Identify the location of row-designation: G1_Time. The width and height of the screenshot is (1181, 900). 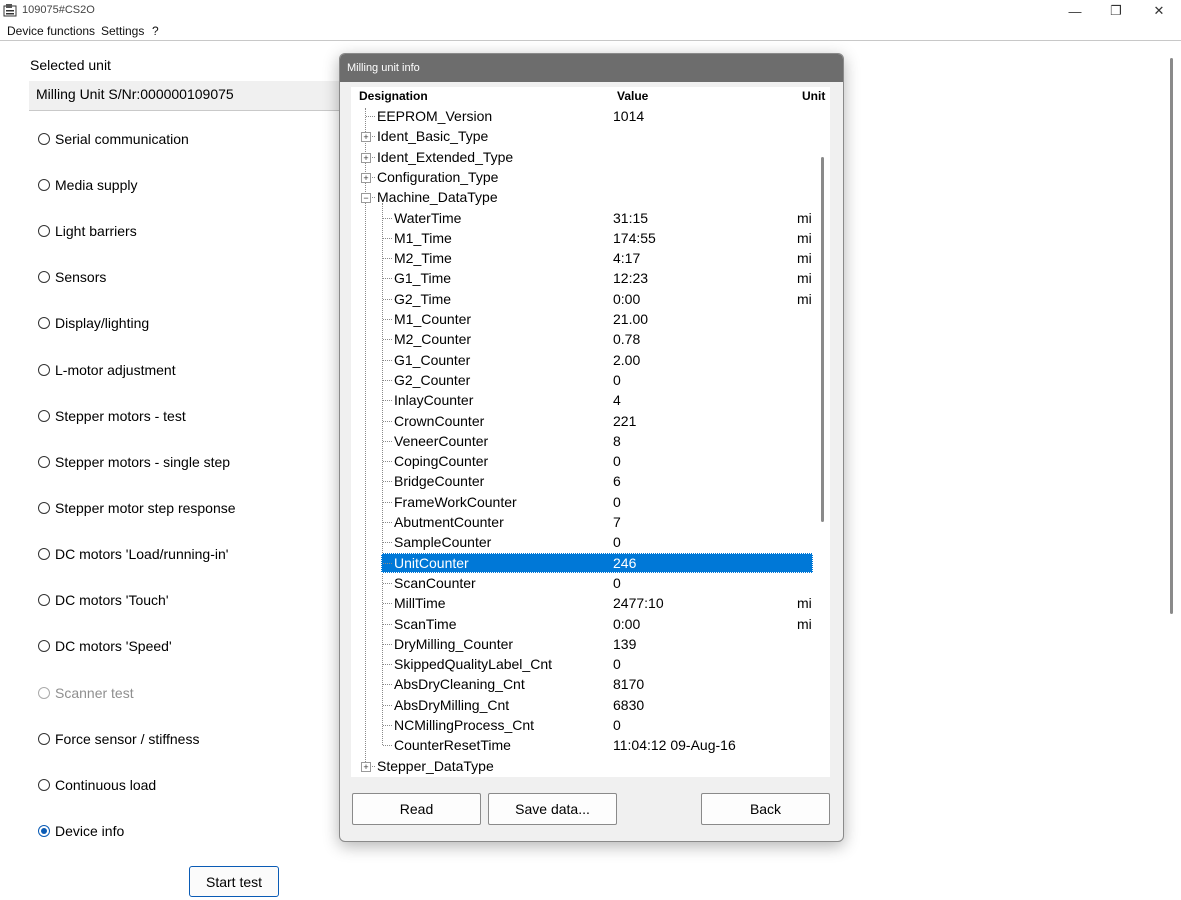
(423, 278).